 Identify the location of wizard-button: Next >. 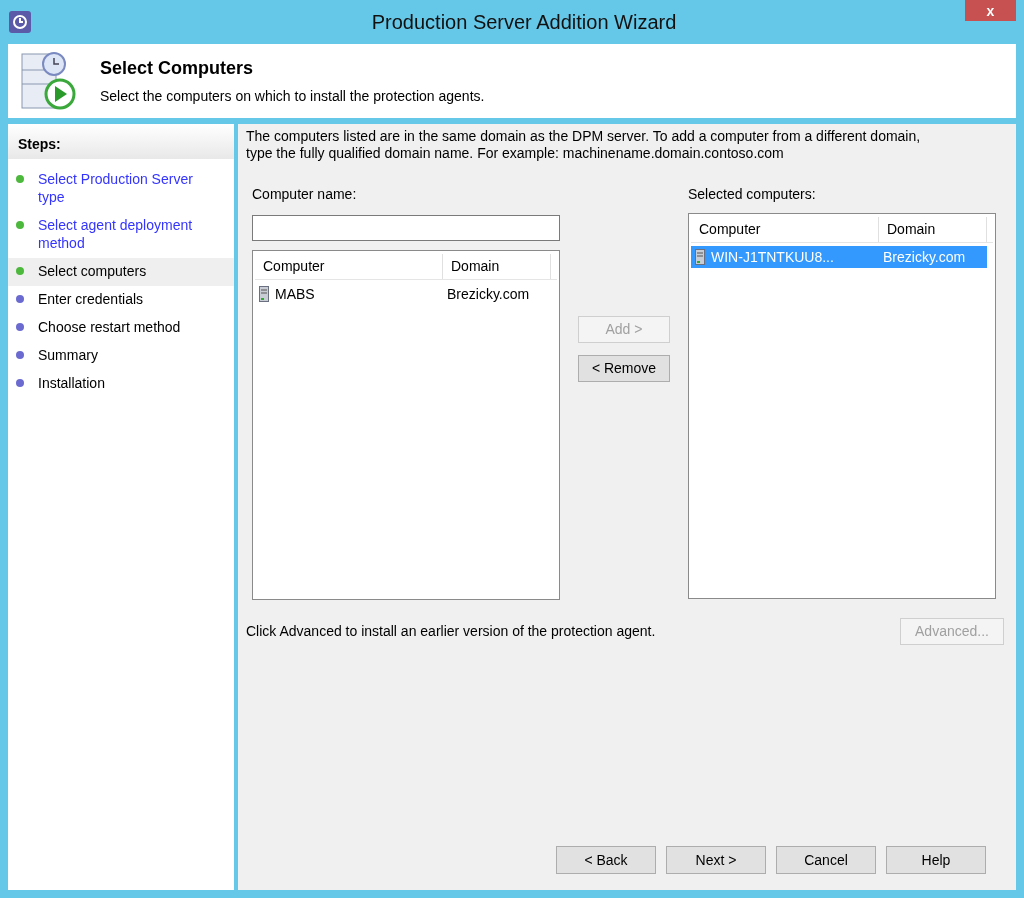
(716, 860).